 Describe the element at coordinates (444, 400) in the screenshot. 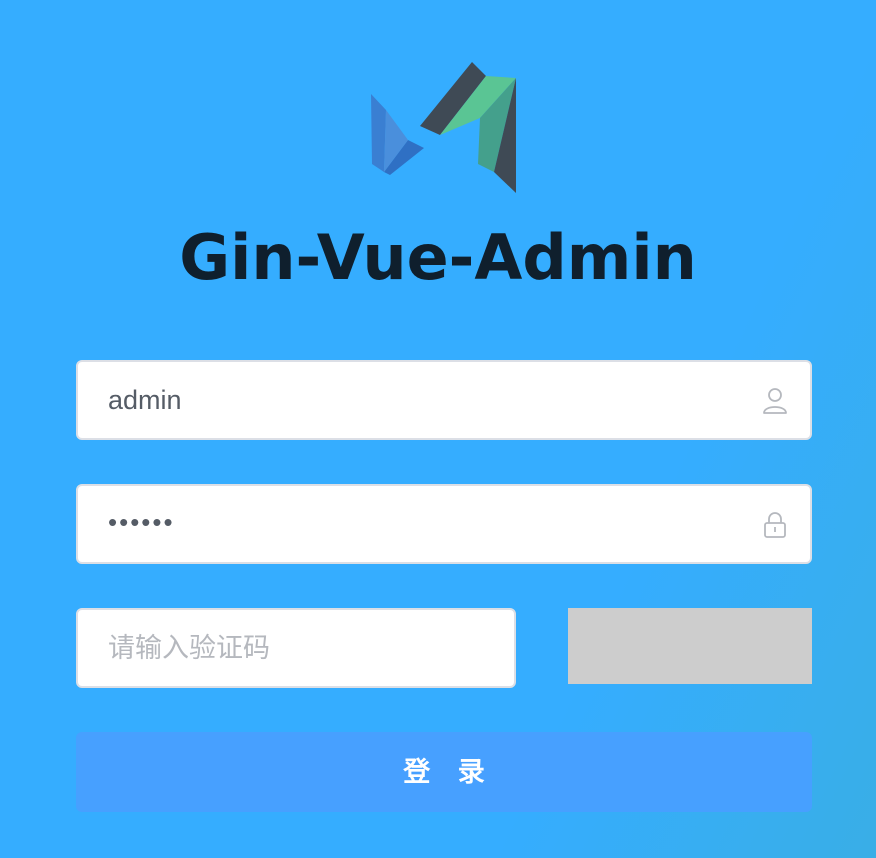

I see `username-field: admin` at that location.